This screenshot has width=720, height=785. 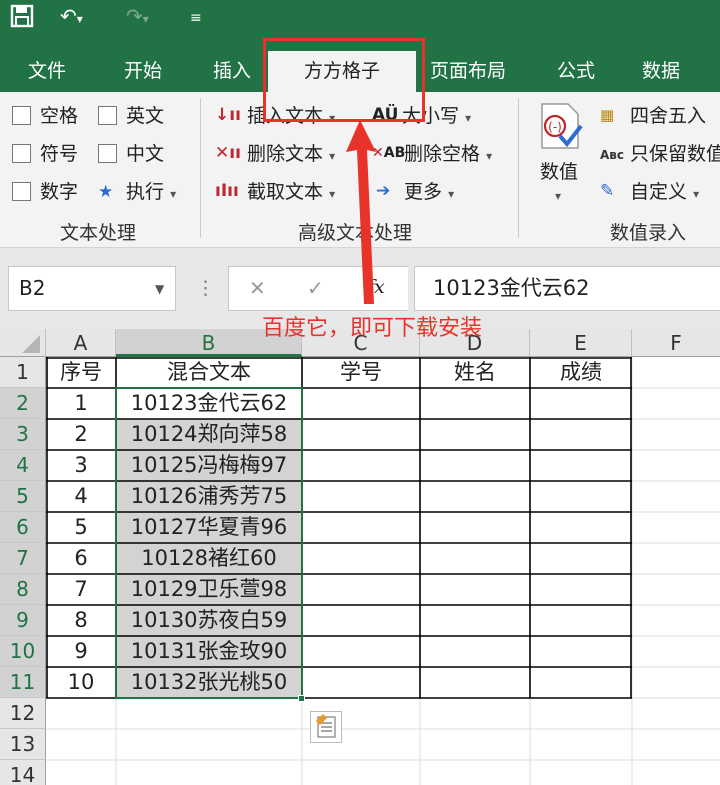 What do you see at coordinates (661, 71) in the screenshot?
I see `tab-data: 数据` at bounding box center [661, 71].